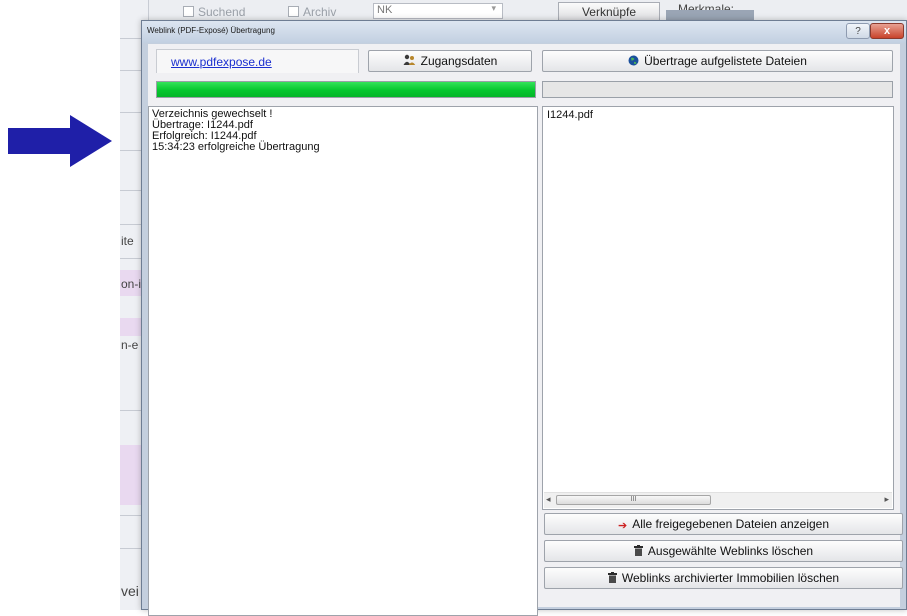 This screenshot has width=907, height=616. What do you see at coordinates (710, 15) in the screenshot?
I see `merkmale-field` at bounding box center [710, 15].